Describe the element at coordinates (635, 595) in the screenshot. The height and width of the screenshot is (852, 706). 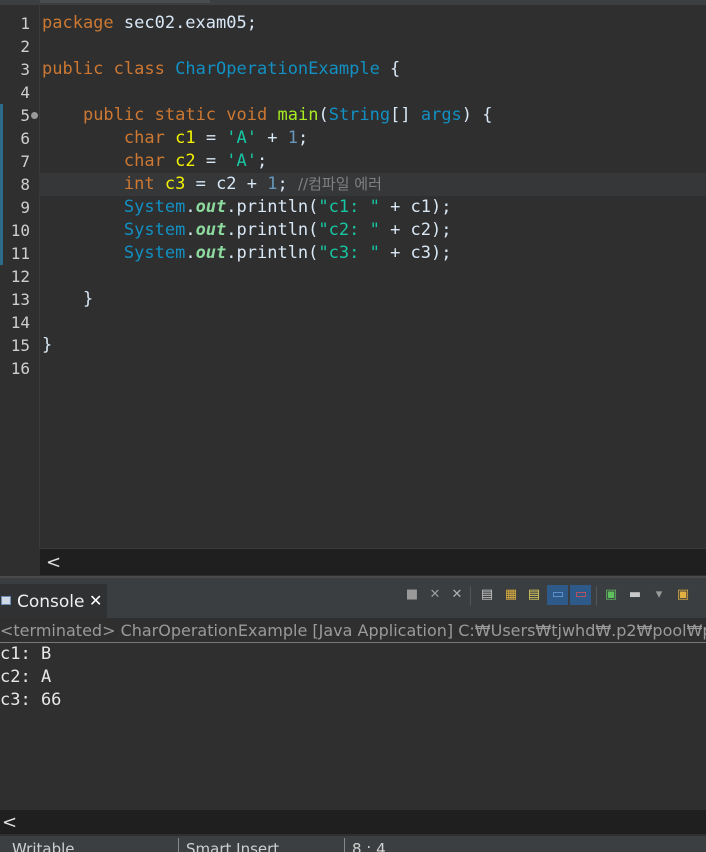
I see `display-selected-console-icon: ▬` at that location.